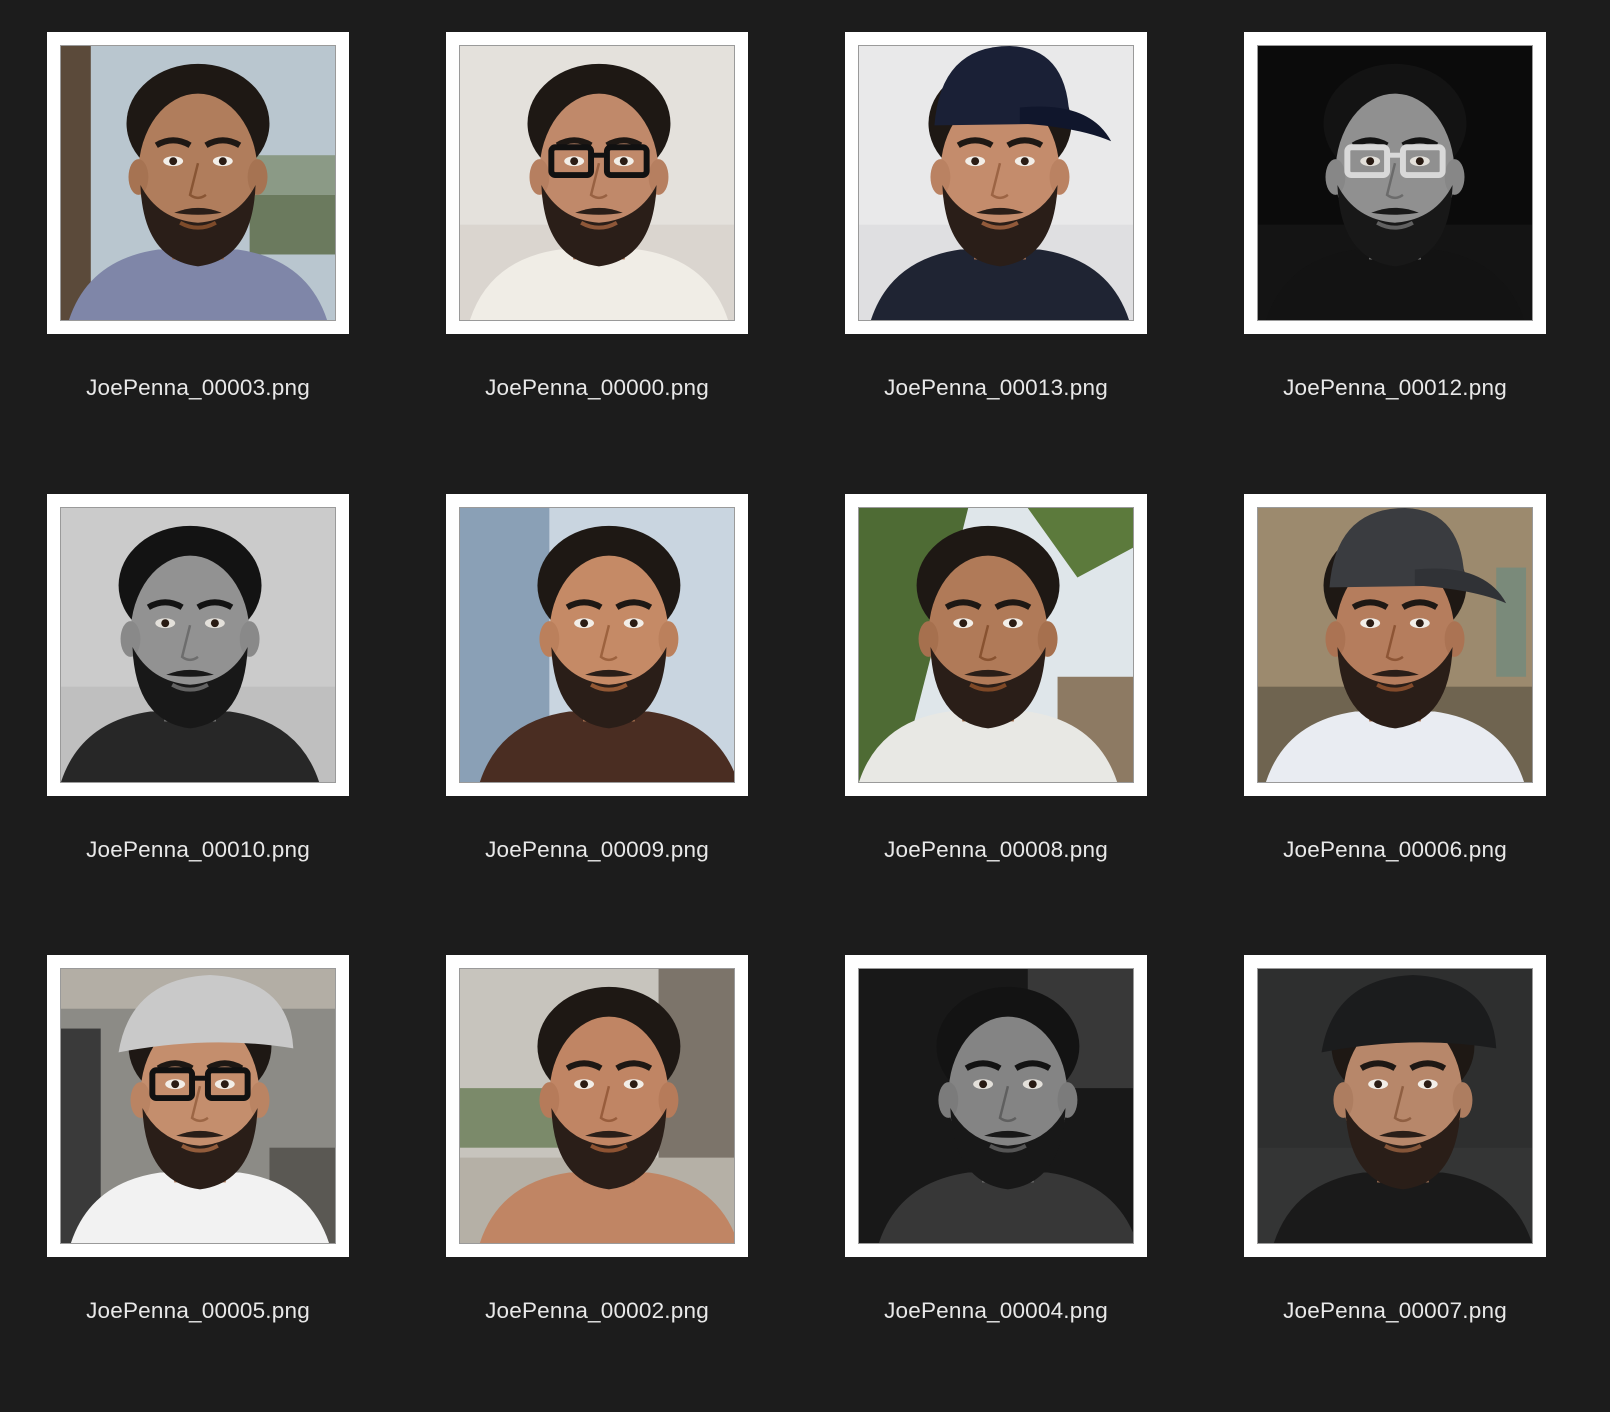 The width and height of the screenshot is (1610, 1412). I want to click on file-item: JoePenna_00005.png, so click(205, 1133).